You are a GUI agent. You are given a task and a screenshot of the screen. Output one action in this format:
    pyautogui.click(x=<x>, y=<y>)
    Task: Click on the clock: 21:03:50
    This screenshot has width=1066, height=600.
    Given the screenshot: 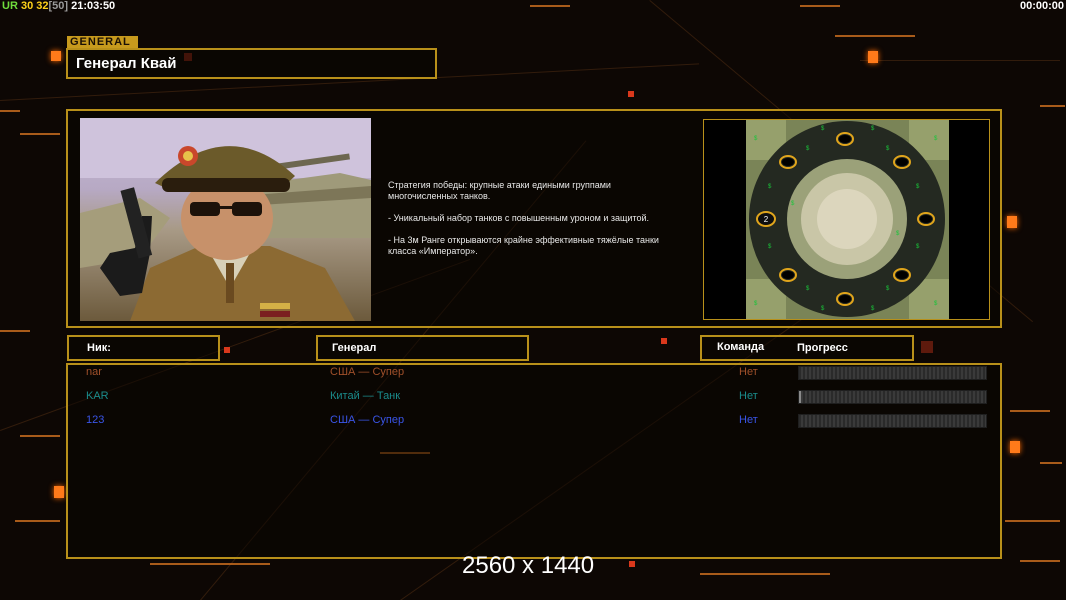 What is the action you would take?
    pyautogui.click(x=93, y=6)
    